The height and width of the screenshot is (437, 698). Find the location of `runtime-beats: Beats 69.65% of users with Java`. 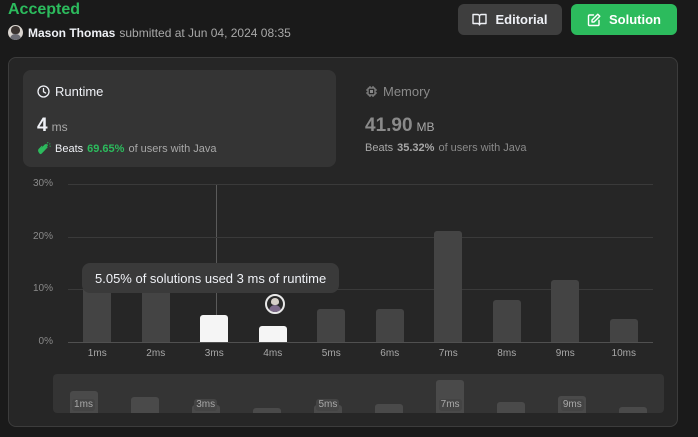

runtime-beats: Beats 69.65% of users with Java is located at coordinates (127, 148).